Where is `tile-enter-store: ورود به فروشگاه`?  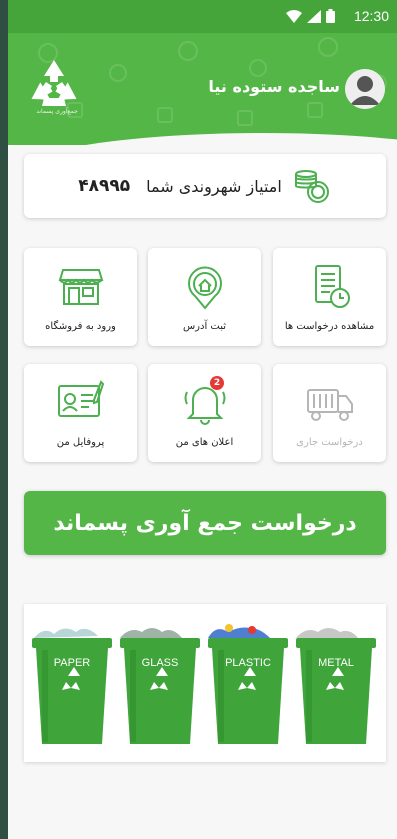 tile-enter-store: ورود به فروشگاه is located at coordinates (80, 297).